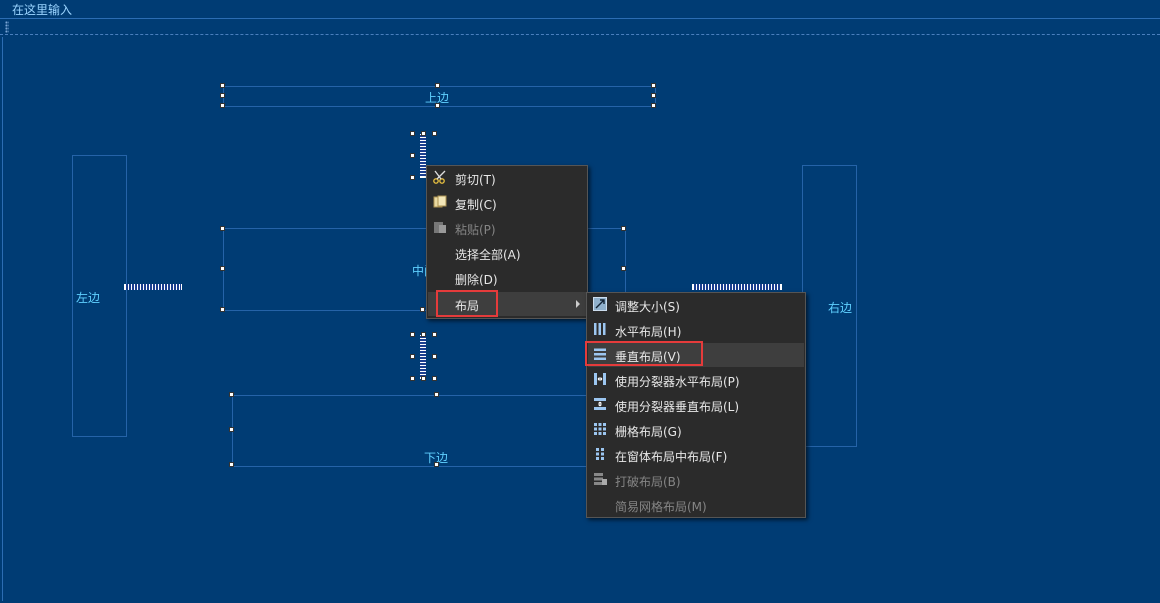 The width and height of the screenshot is (1160, 603). I want to click on menu-type-here-hint: 在这里输入, so click(42, 9).